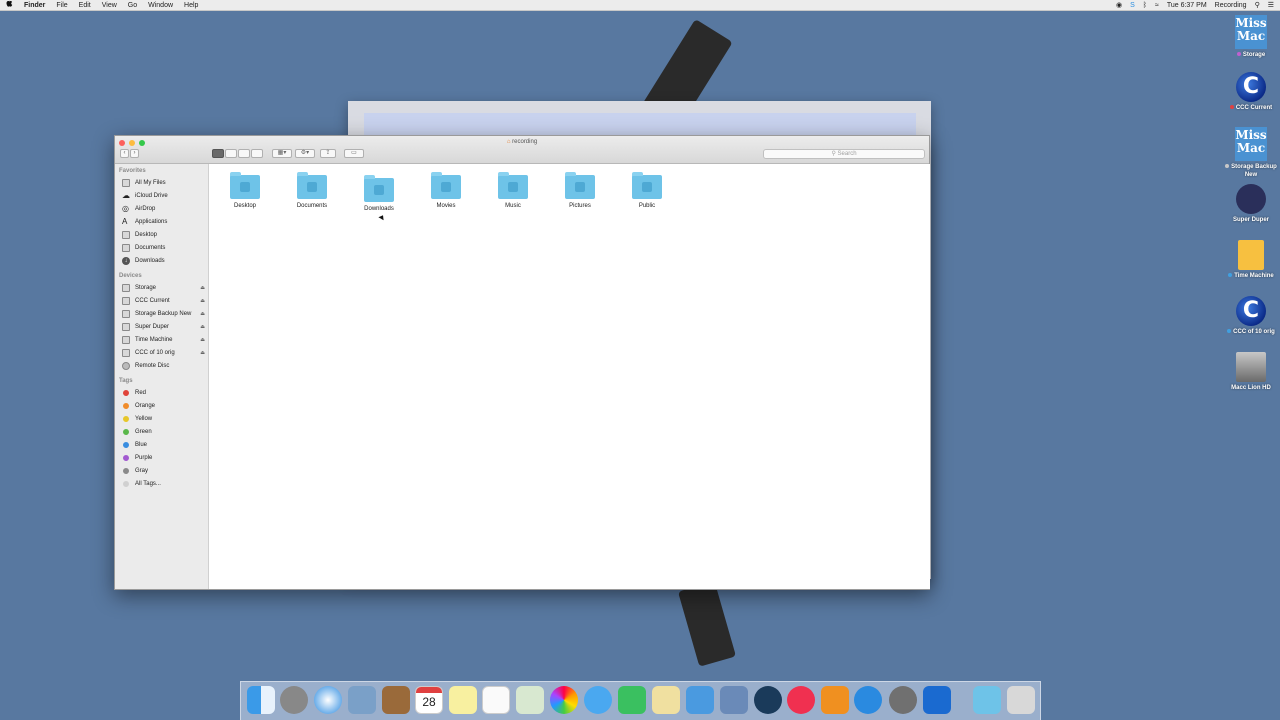 The height and width of the screenshot is (720, 1280). I want to click on desktop-volume-icon: Super Duper, so click(1251, 204).